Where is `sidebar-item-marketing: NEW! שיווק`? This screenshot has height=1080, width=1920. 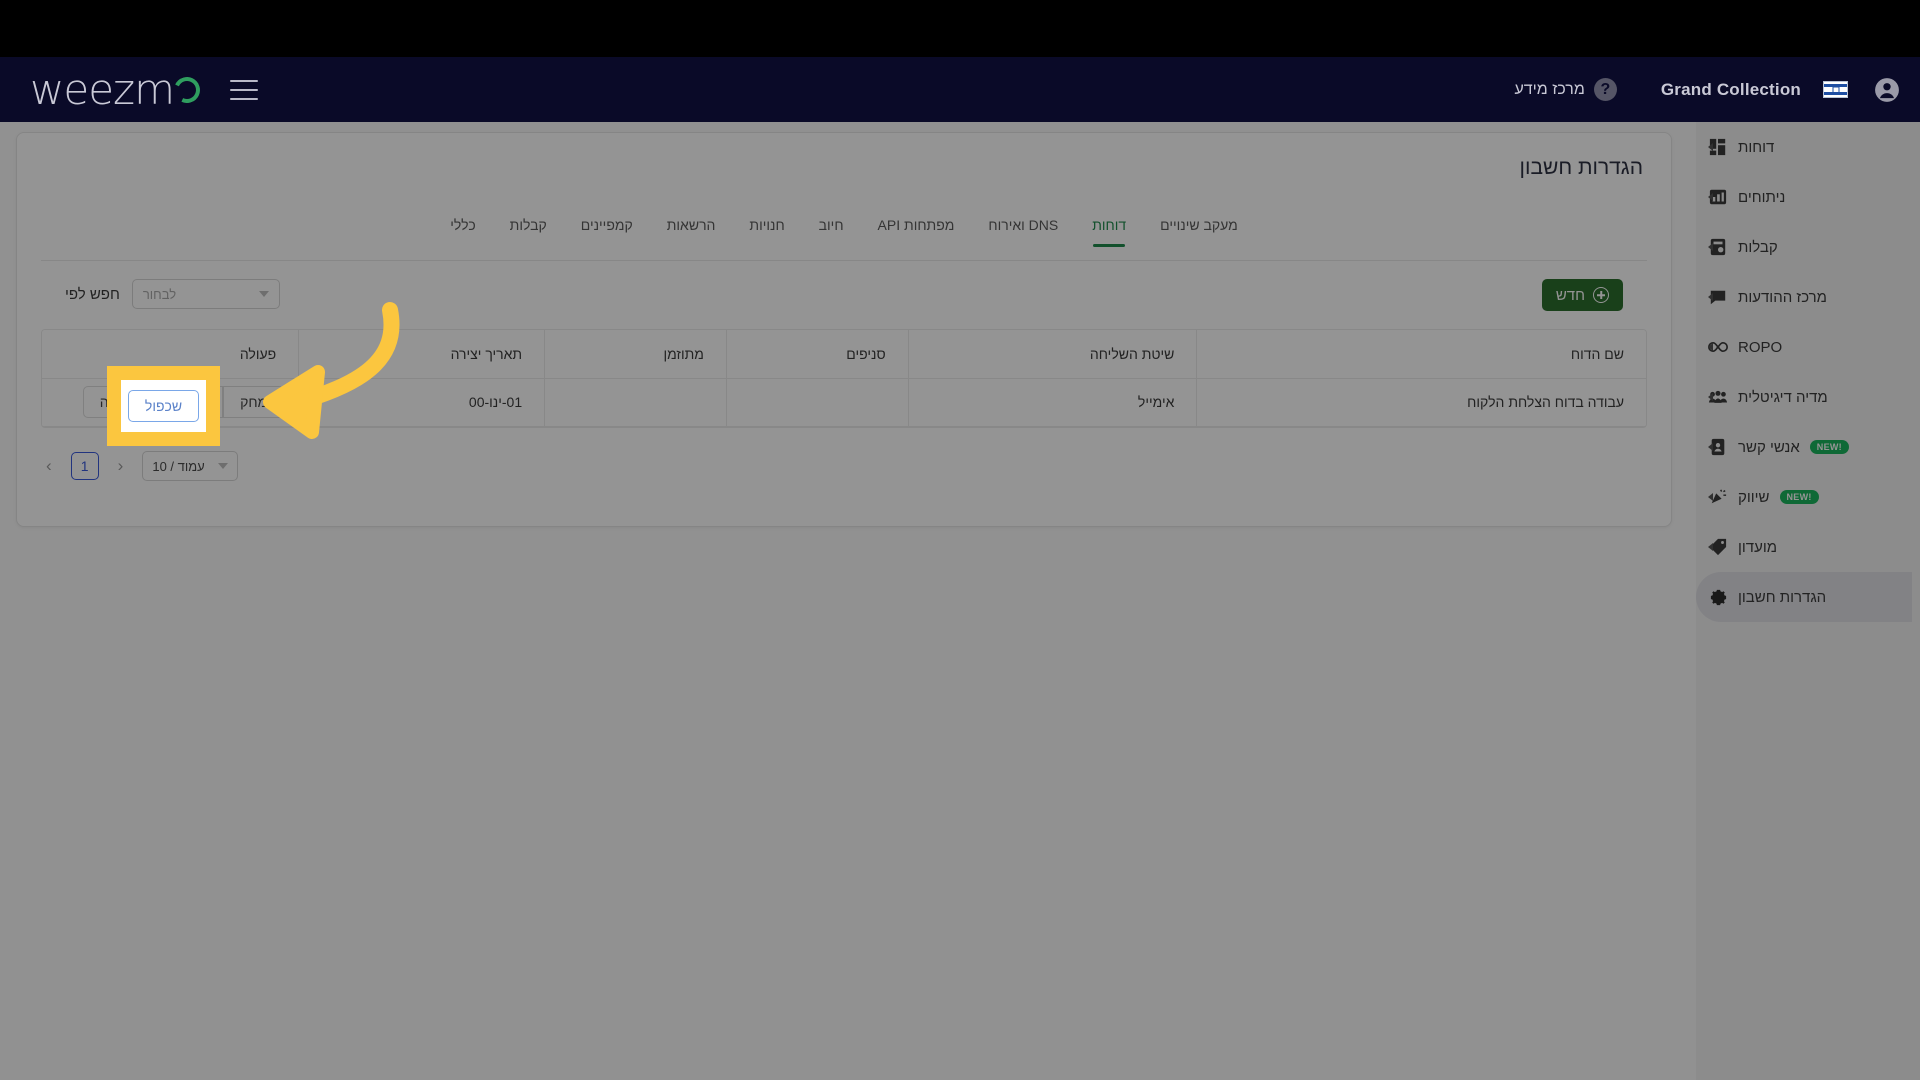 sidebar-item-marketing: NEW! שיווק is located at coordinates (1808, 497).